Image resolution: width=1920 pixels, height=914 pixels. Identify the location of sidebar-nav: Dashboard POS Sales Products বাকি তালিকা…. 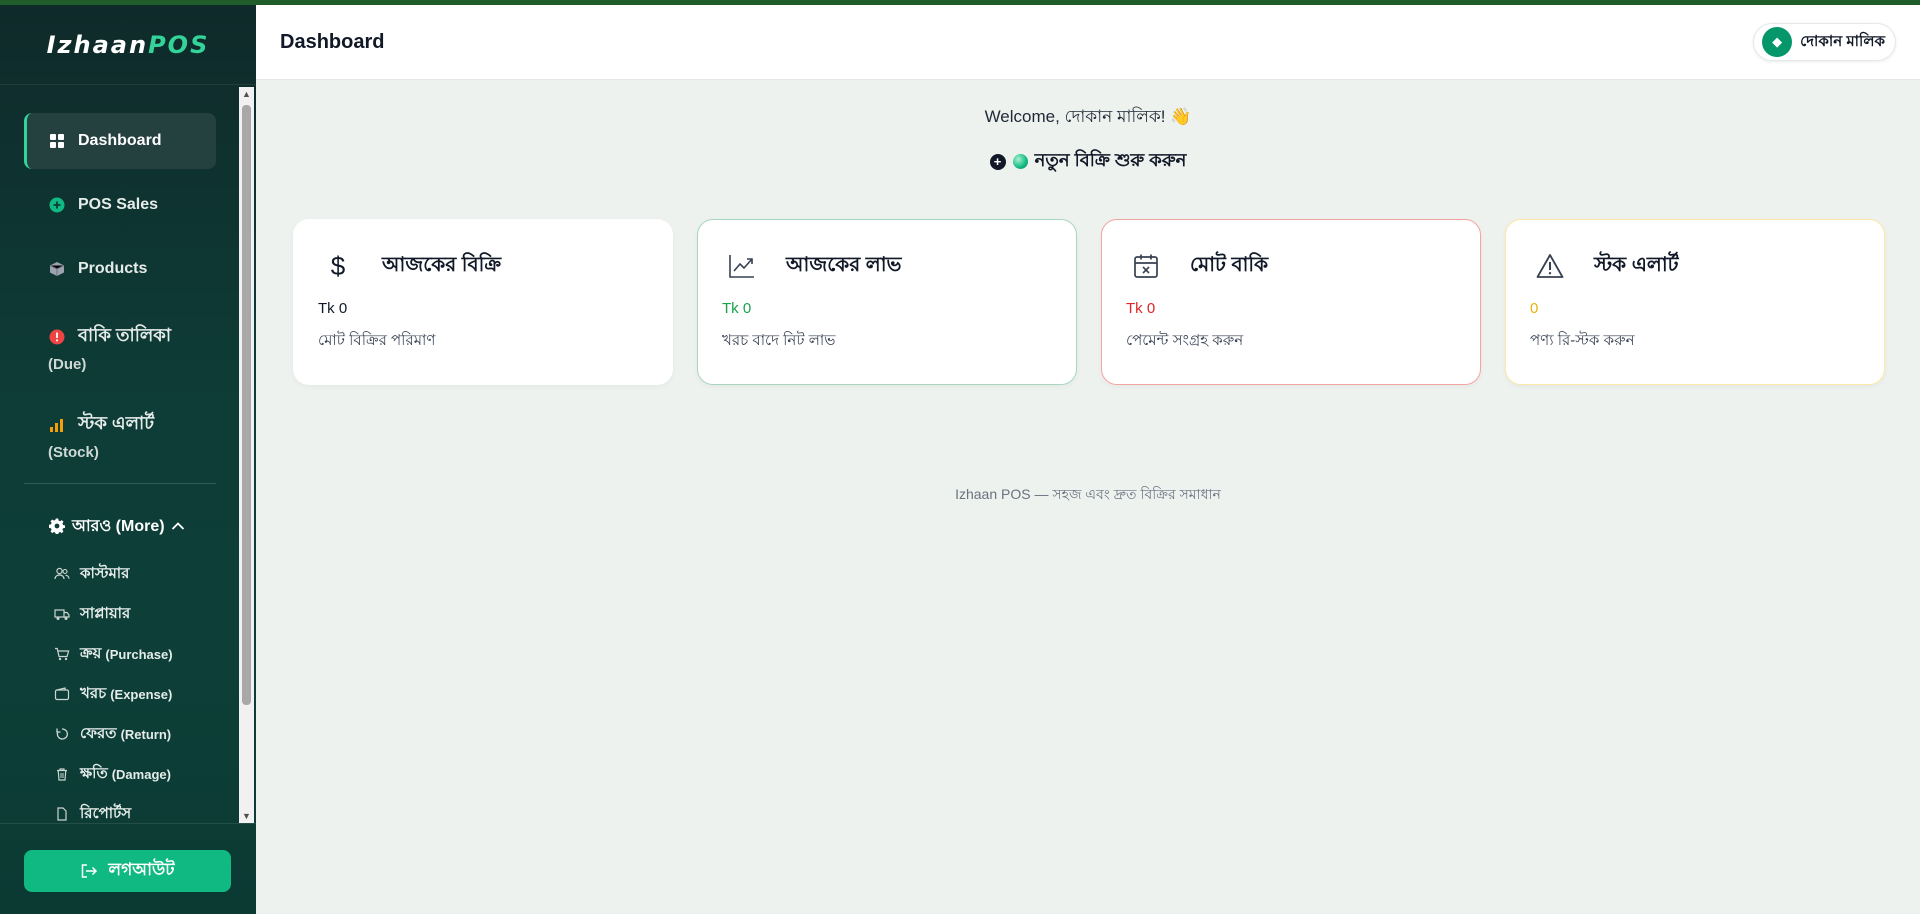
(118, 455).